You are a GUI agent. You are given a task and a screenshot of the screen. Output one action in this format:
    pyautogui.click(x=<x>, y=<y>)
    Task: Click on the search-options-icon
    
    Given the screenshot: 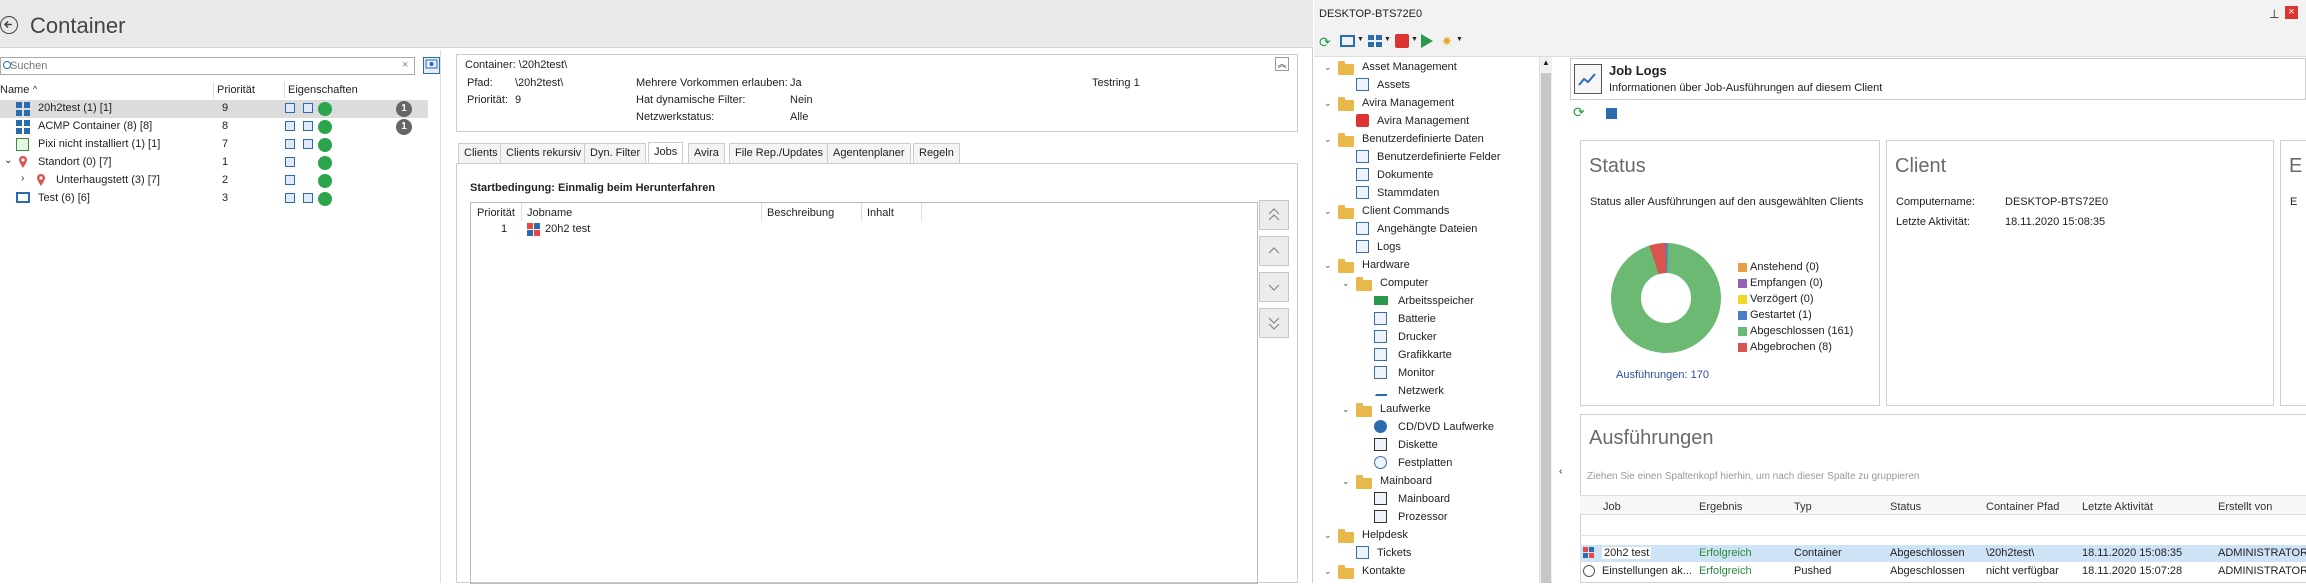 What is the action you would take?
    pyautogui.click(x=431, y=65)
    